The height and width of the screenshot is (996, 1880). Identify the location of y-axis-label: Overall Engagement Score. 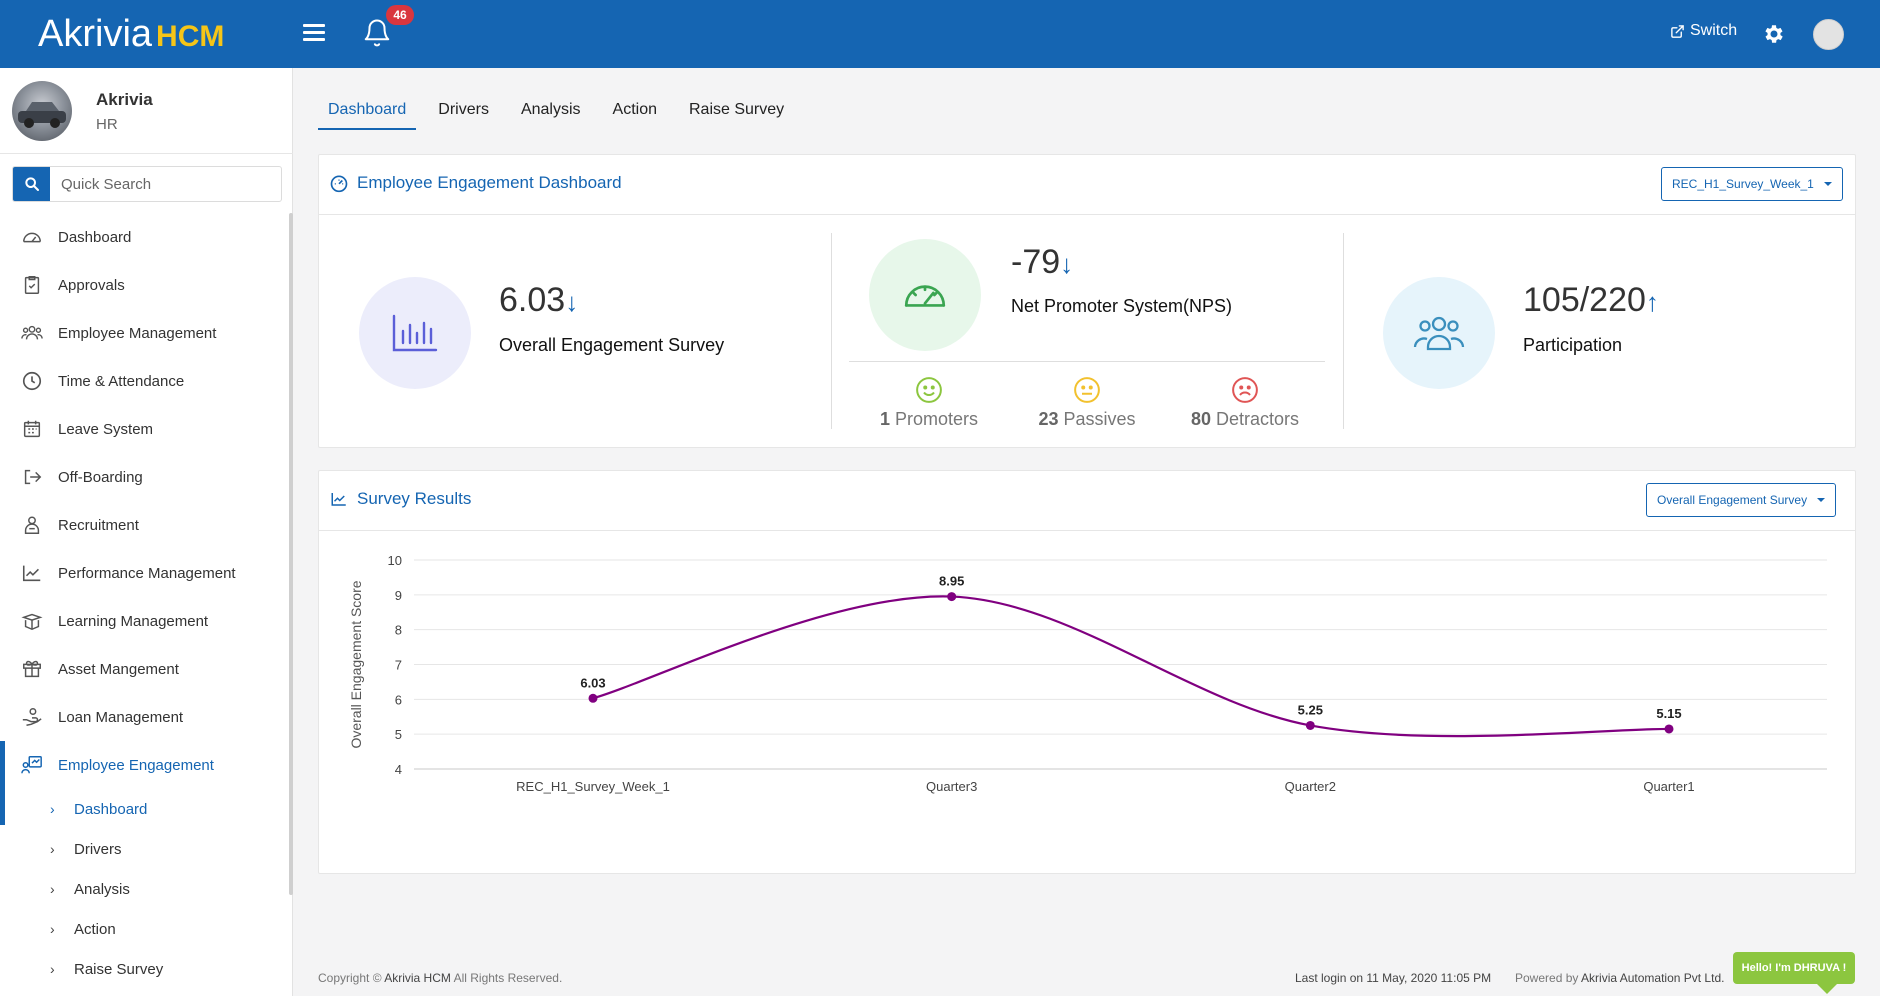
(356, 664).